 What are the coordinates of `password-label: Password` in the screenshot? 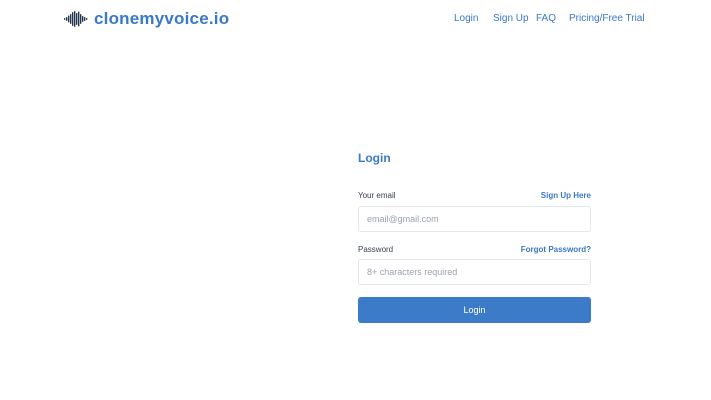 It's located at (376, 249).